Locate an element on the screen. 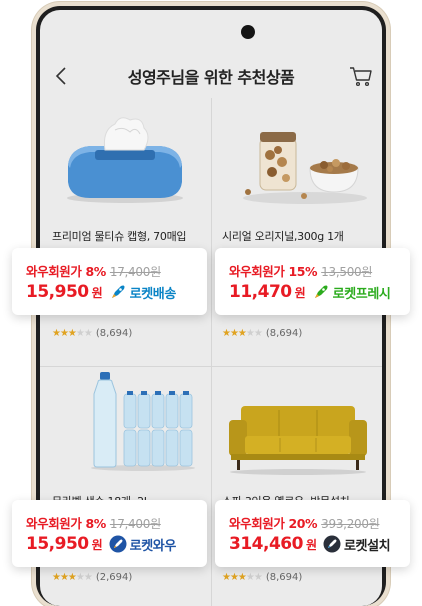  yellow-sofa-image is located at coordinates (298, 437).